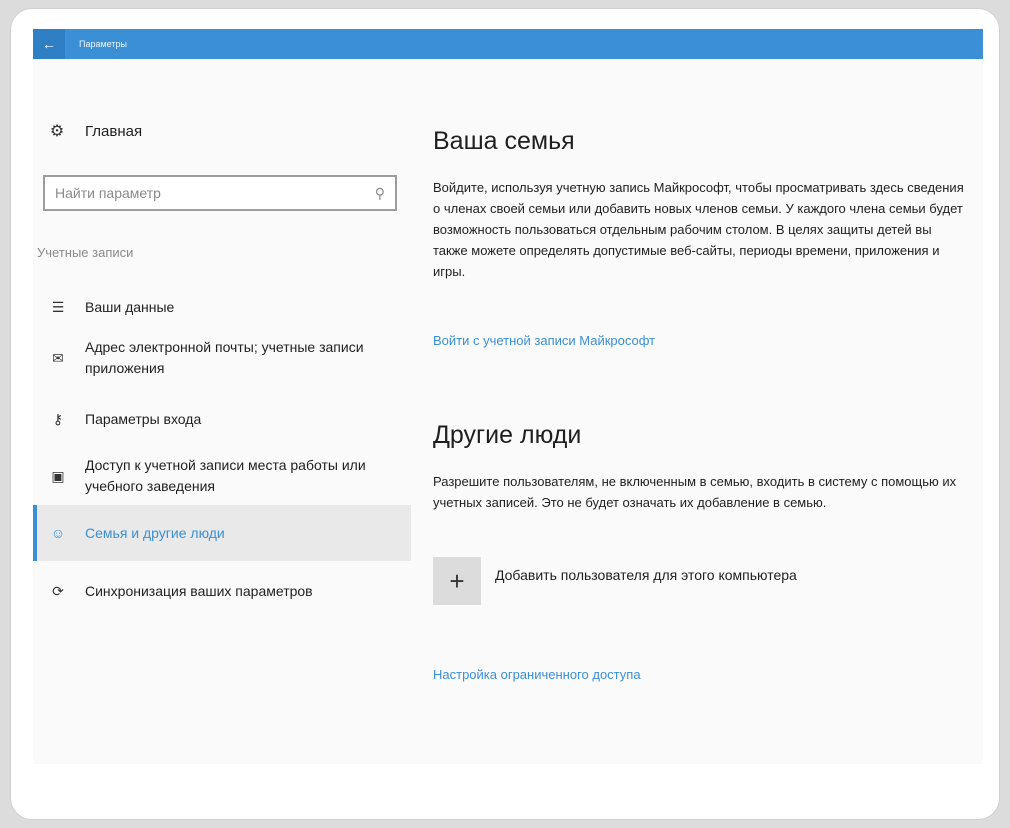 Image resolution: width=1010 pixels, height=828 pixels. Describe the element at coordinates (220, 193) in the screenshot. I see `search-input: Найти параметр ⚲` at that location.